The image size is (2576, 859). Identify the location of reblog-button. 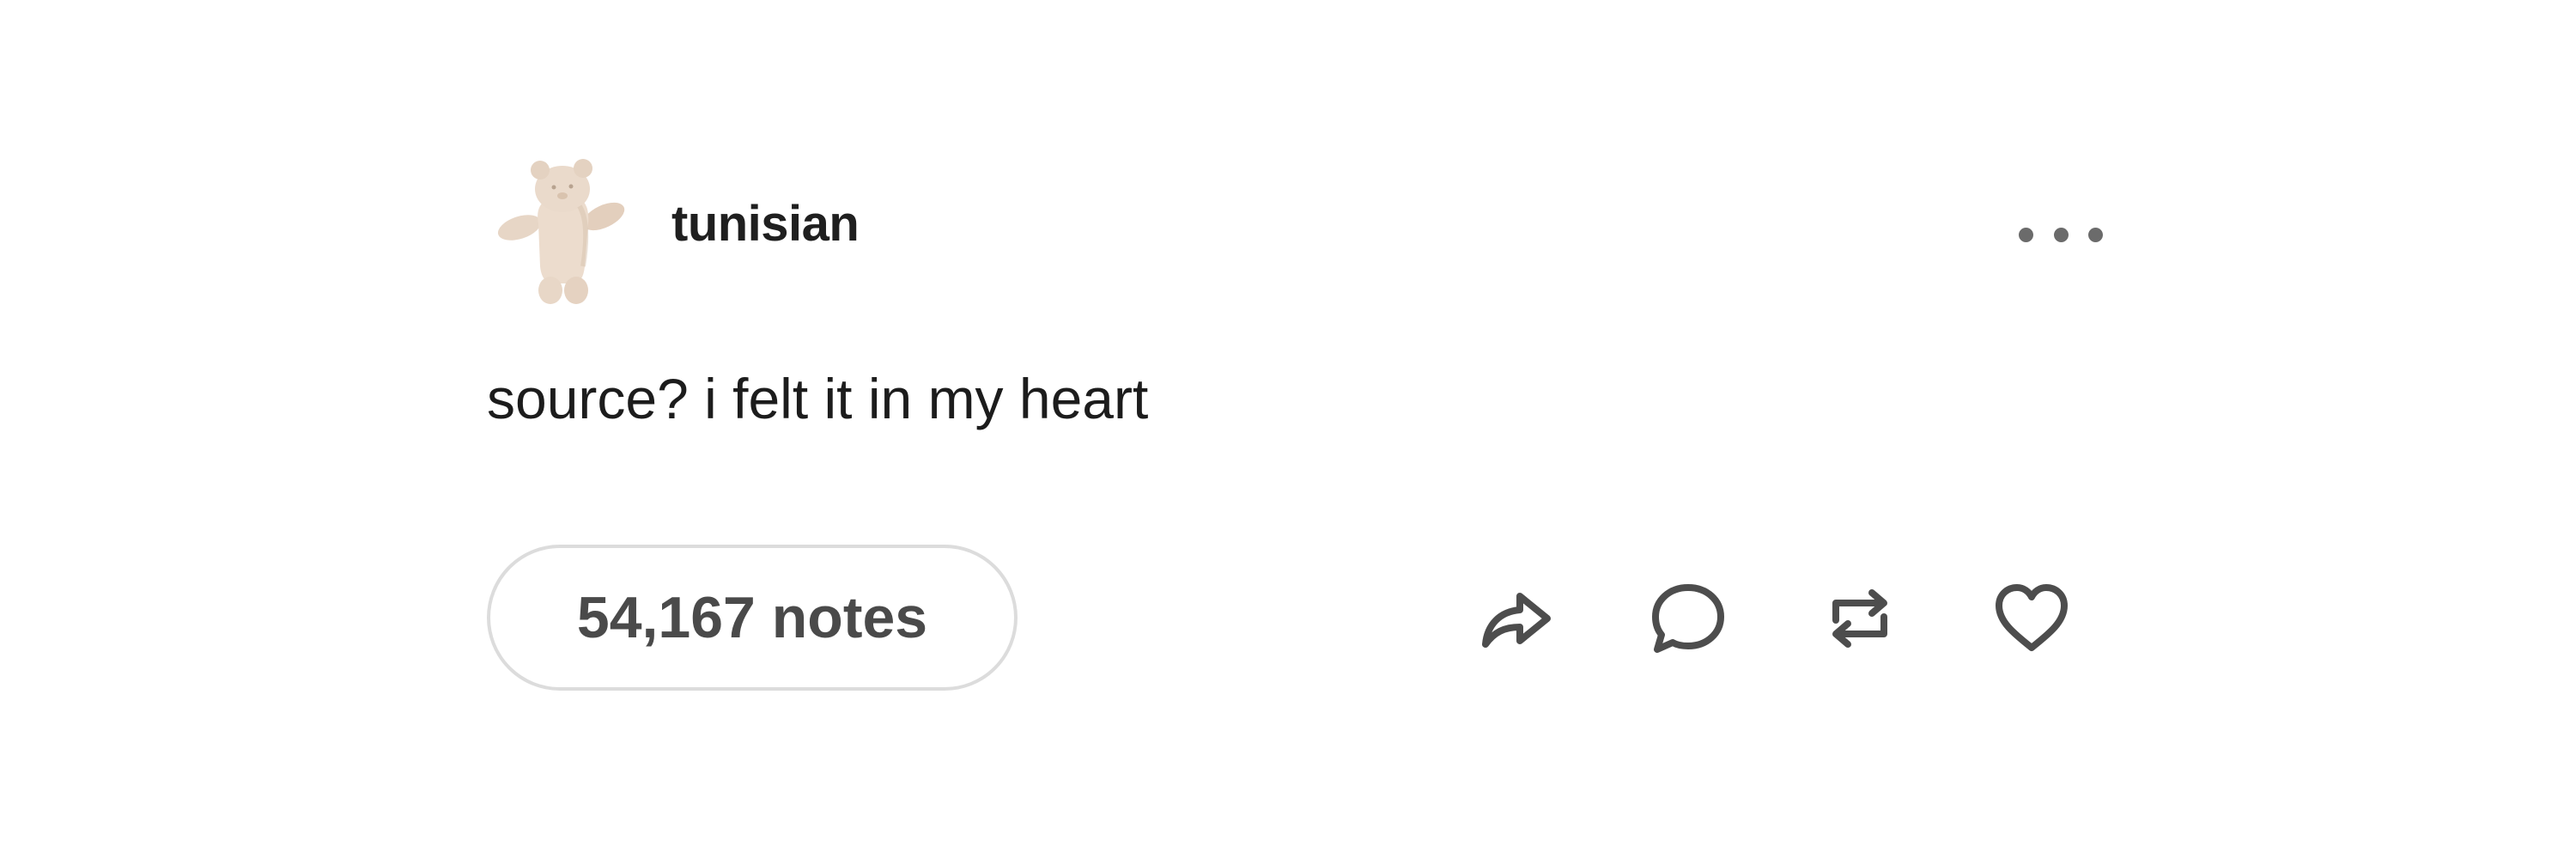
(1860, 618).